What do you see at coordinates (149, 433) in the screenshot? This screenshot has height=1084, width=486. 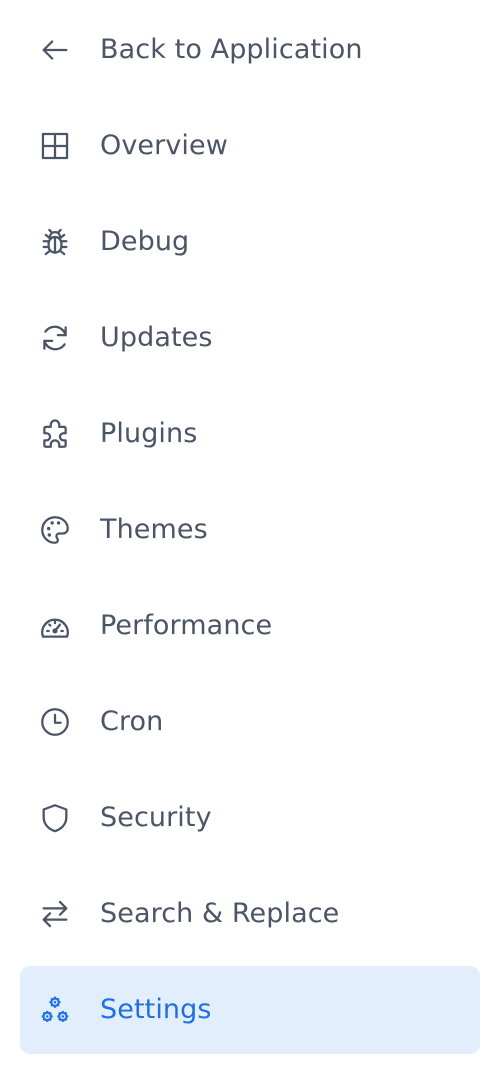 I see `sidebar-item-label: Plugins` at bounding box center [149, 433].